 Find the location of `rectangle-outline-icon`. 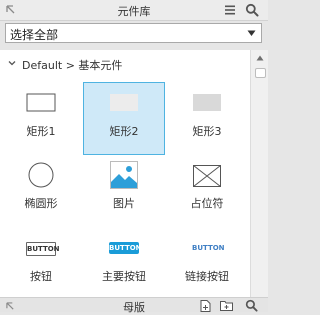

rectangle-outline-icon is located at coordinates (41, 102).